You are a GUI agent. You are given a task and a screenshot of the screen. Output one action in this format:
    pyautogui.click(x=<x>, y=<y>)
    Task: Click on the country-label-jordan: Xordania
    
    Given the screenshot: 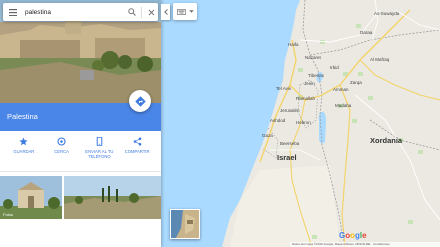 What is the action you would take?
    pyautogui.click(x=386, y=140)
    